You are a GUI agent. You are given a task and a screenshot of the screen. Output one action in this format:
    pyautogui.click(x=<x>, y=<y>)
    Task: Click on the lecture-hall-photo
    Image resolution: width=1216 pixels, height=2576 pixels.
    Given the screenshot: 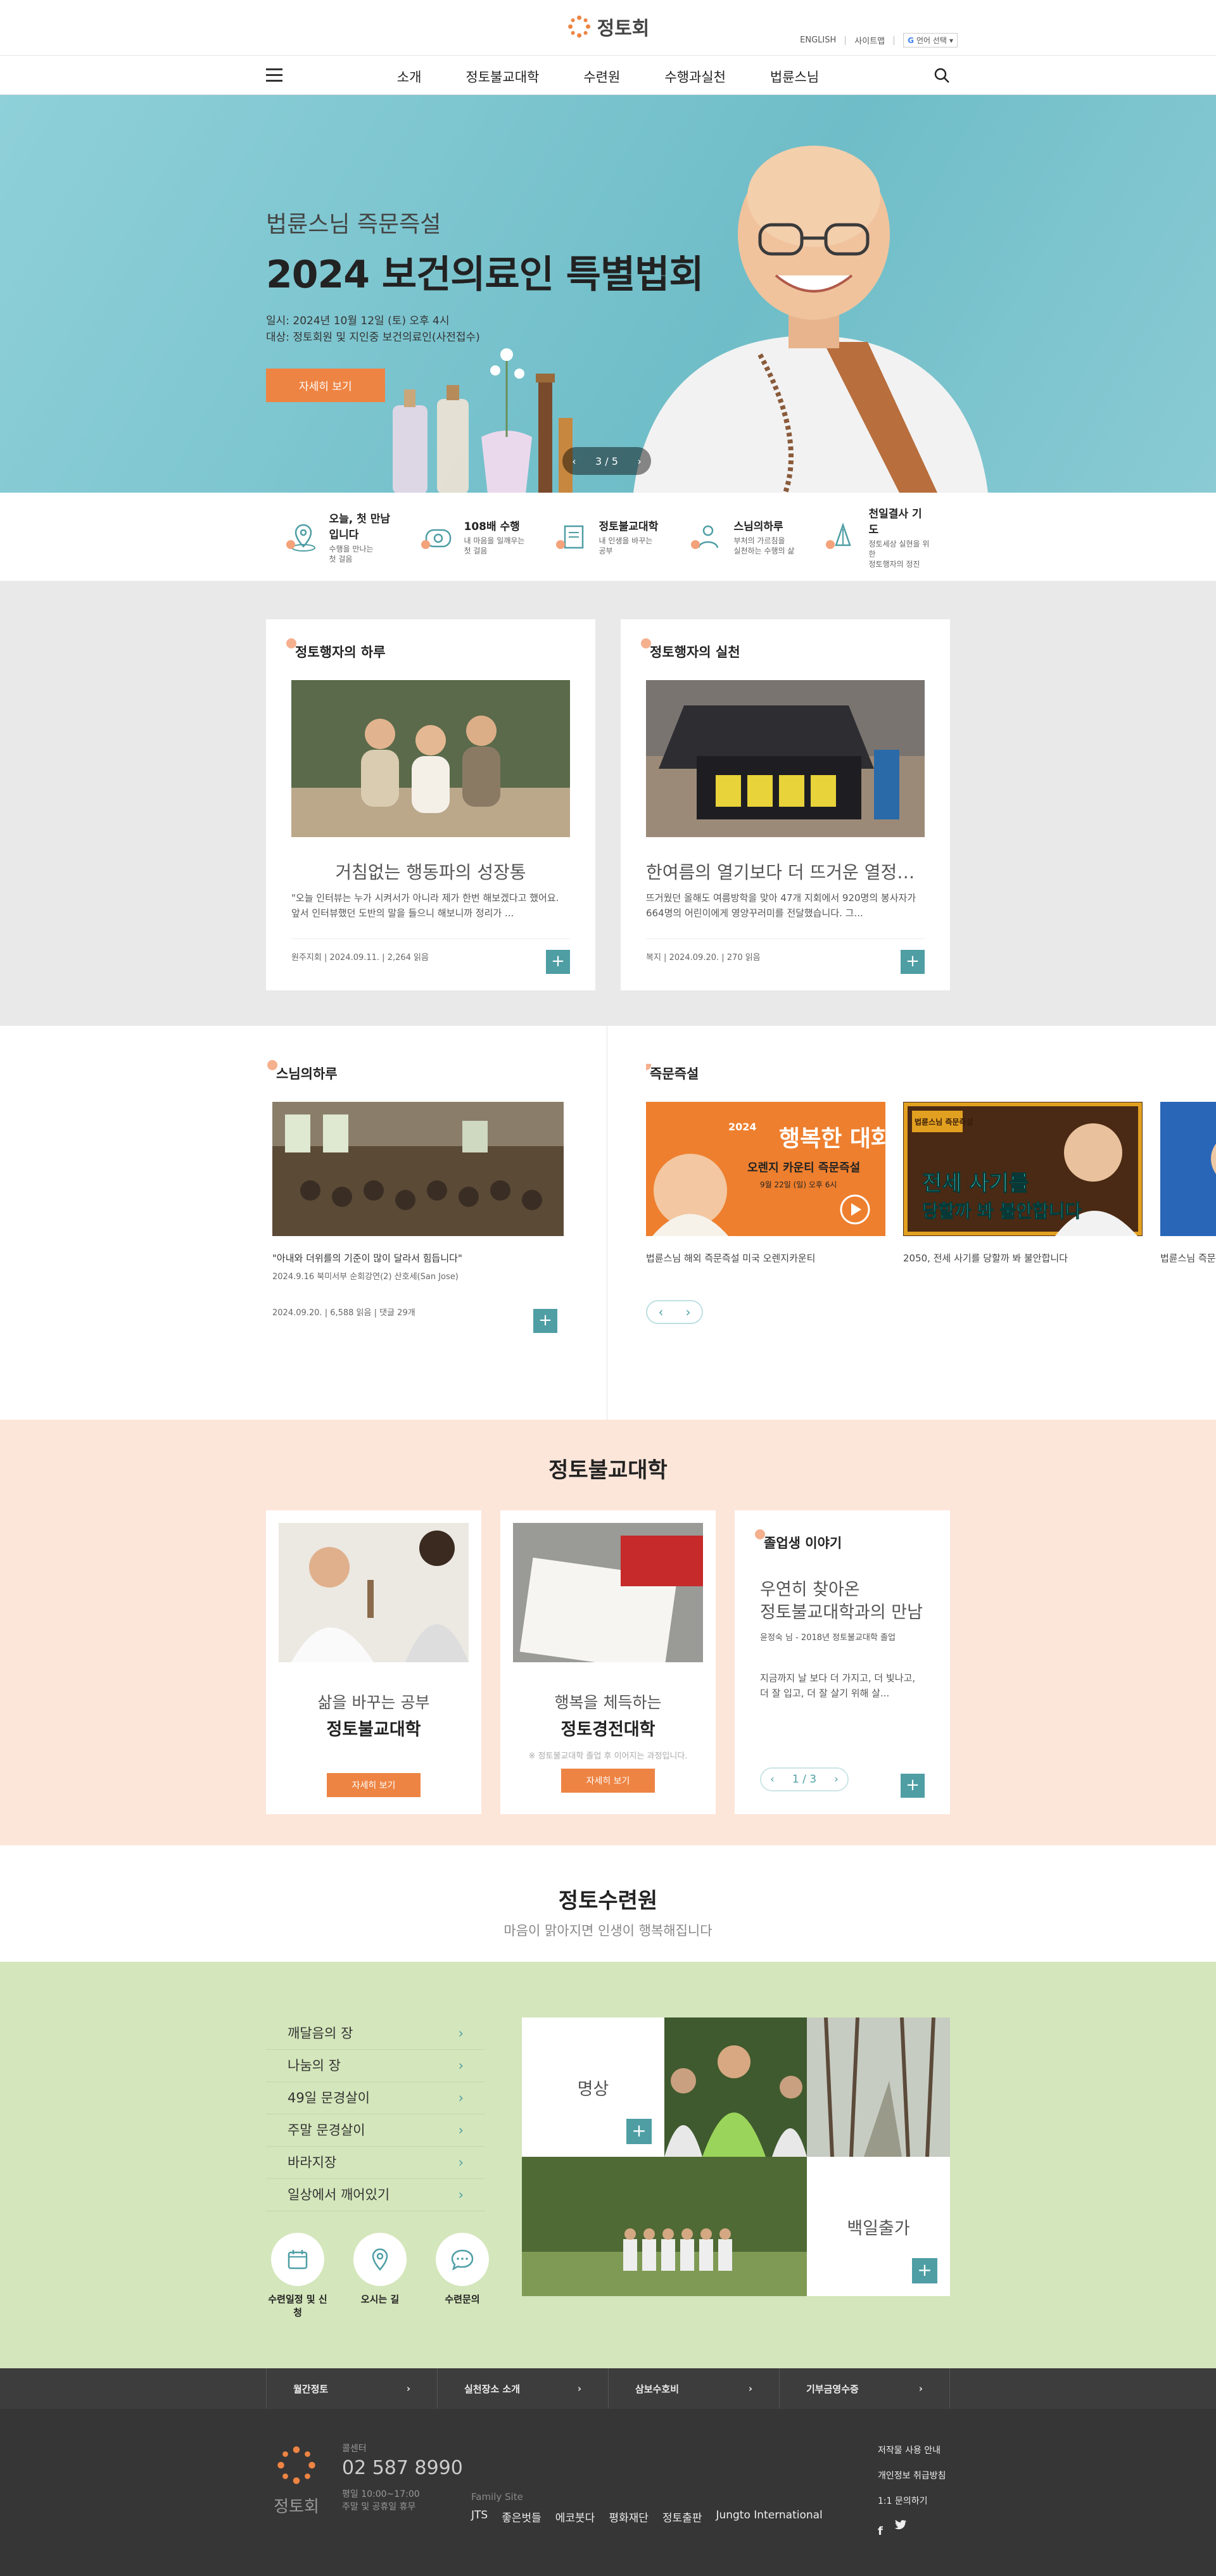 What is the action you would take?
    pyautogui.click(x=418, y=1169)
    